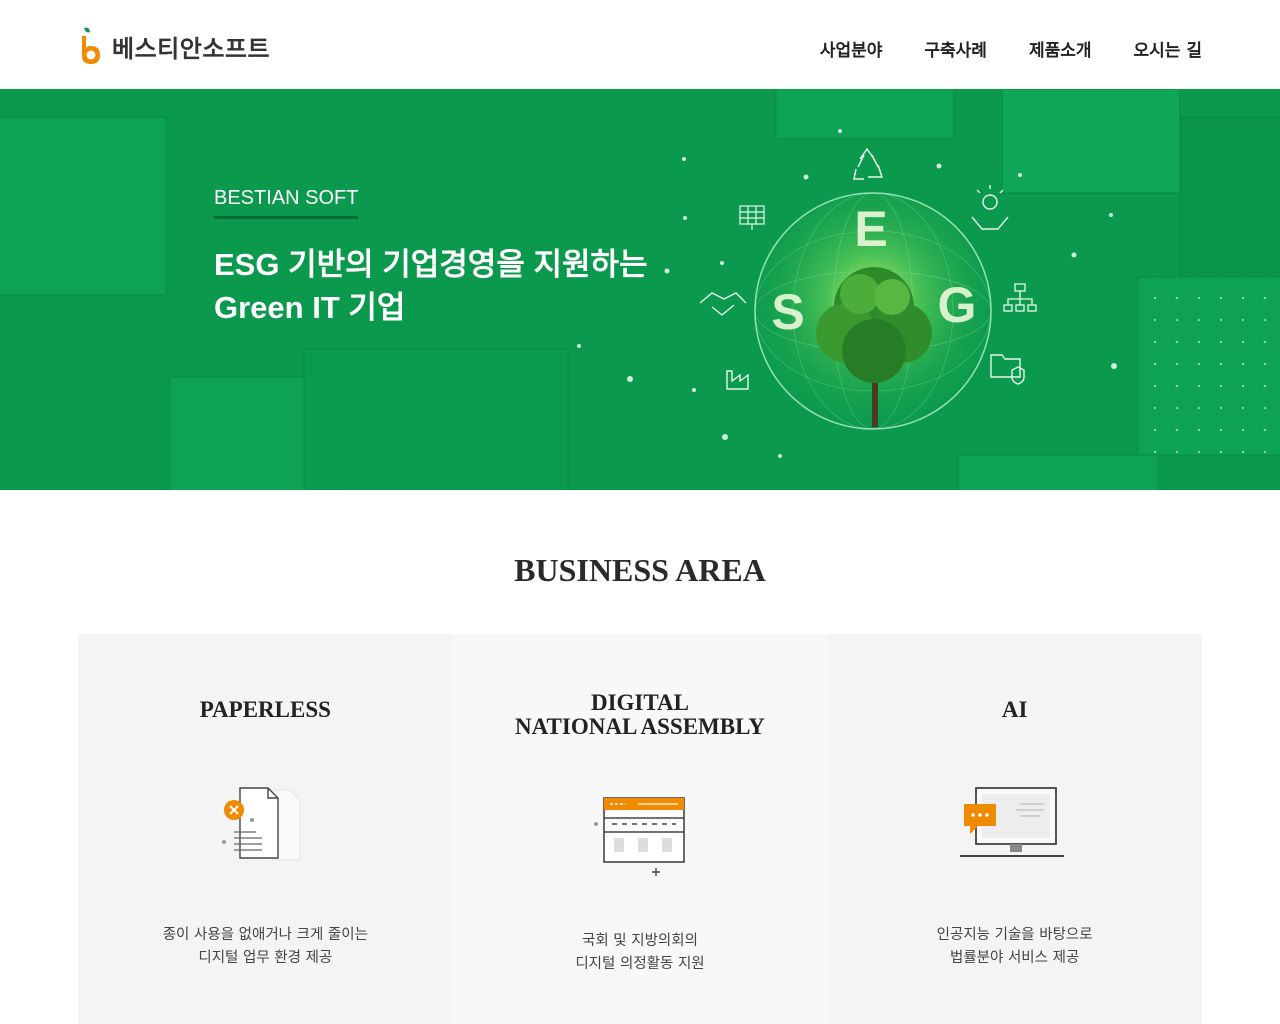 Image resolution: width=1280 pixels, height=1024 pixels. What do you see at coordinates (431, 264) in the screenshot?
I see `hero-title-line-1: ESG 기반의 기업경영을 지원하는` at bounding box center [431, 264].